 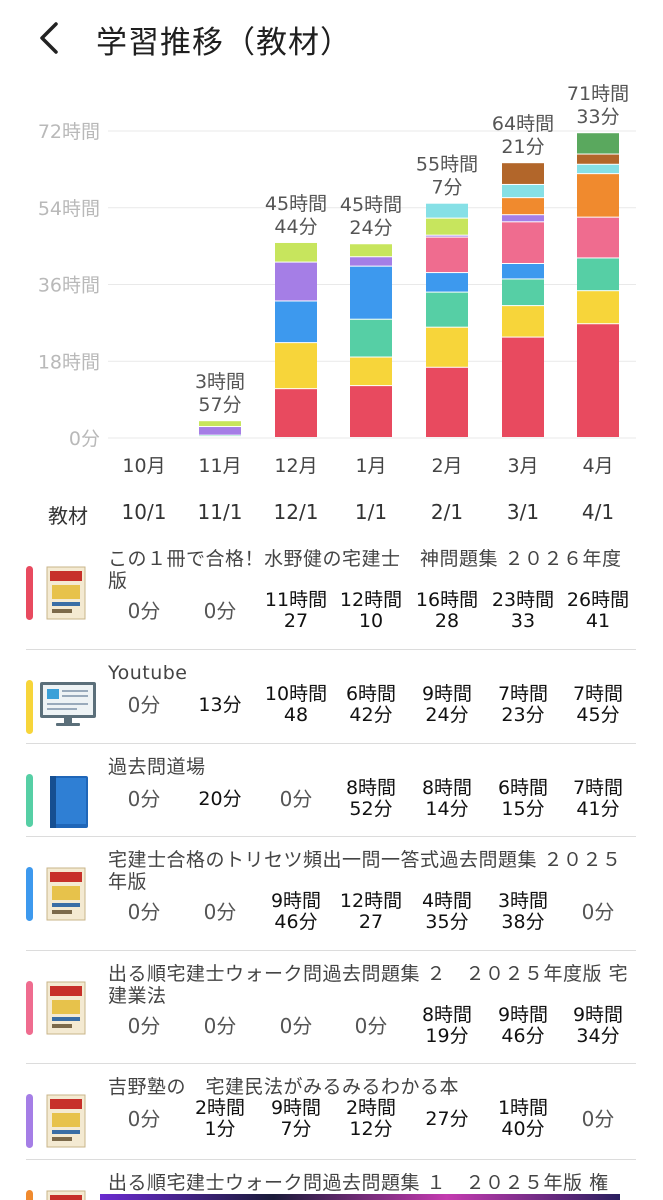 I want to click on material-time-value: 8時間 19分, so click(x=447, y=1025).